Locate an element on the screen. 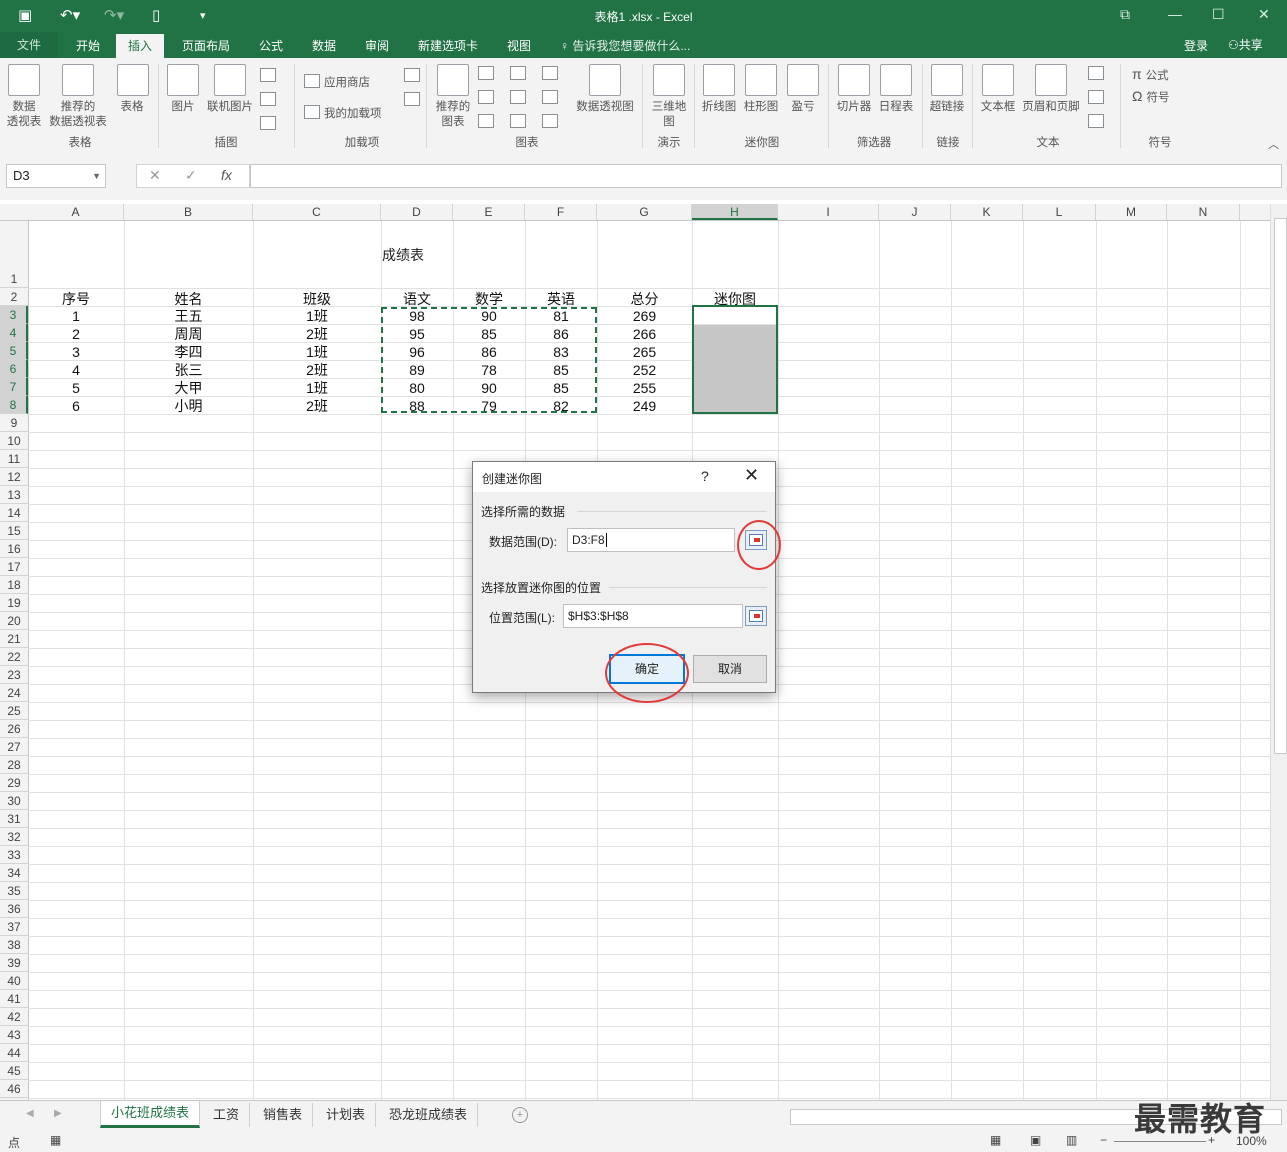 Image resolution: width=1287 pixels, height=1152 pixels. chevron-down-icon: ▼ is located at coordinates (93, 176).